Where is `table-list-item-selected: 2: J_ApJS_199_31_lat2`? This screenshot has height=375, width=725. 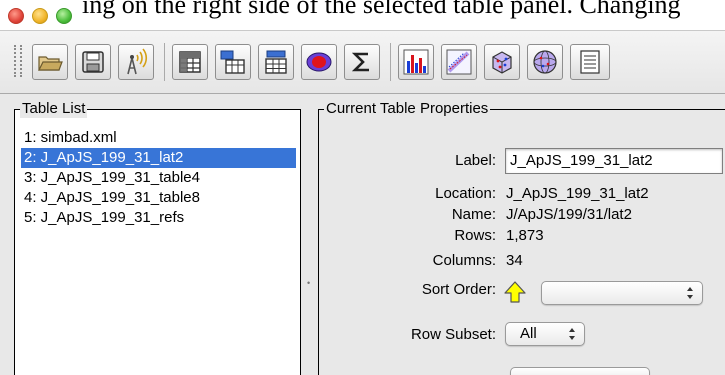
table-list-item-selected: 2: J_ApJS_199_31_lat2 is located at coordinates (158, 158).